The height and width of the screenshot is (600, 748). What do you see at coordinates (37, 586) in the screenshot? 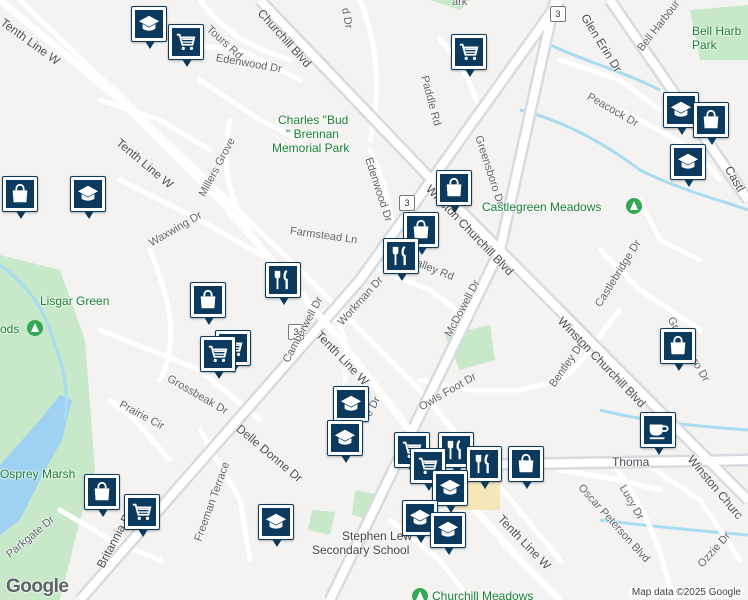
I see `google-logo: Google` at bounding box center [37, 586].